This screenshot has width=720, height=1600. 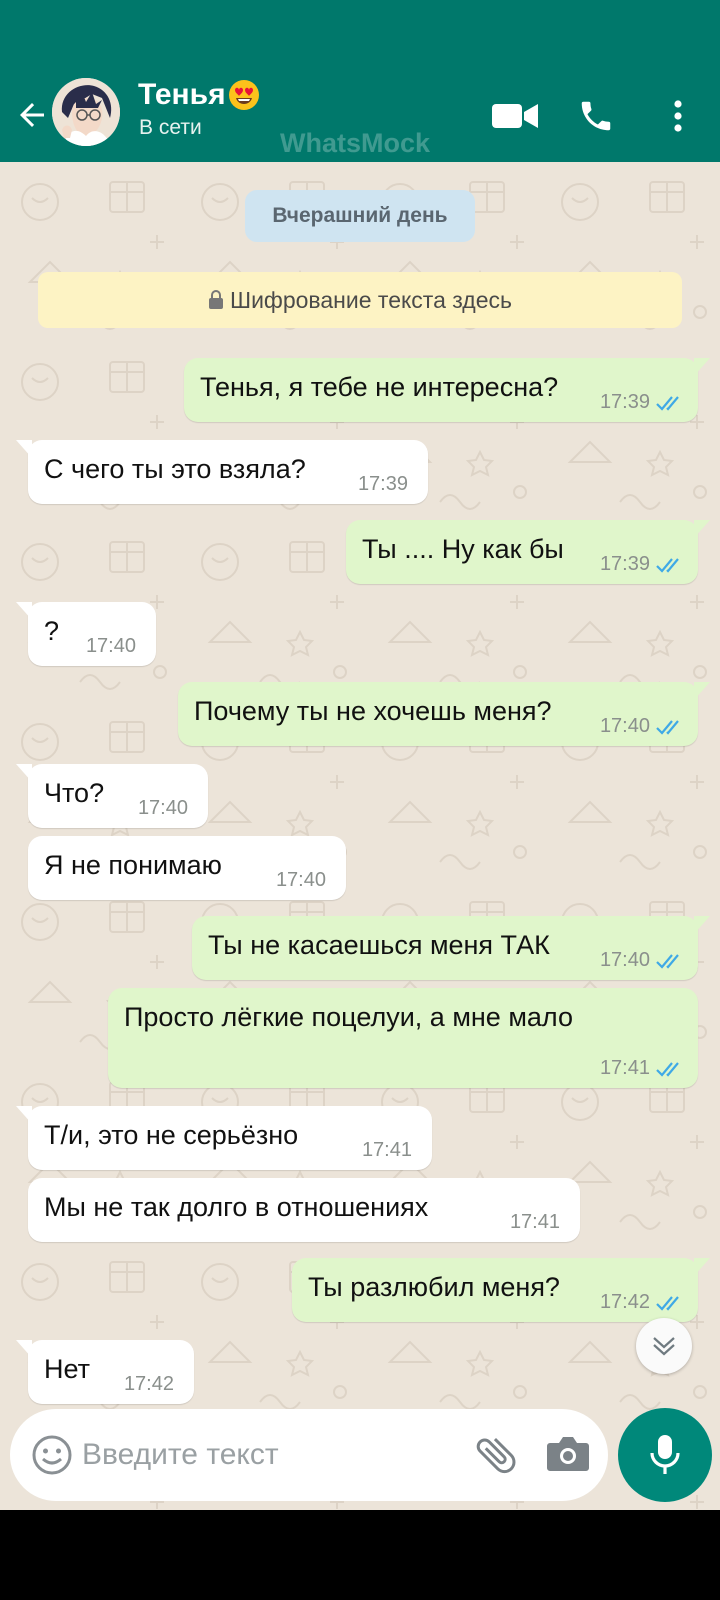 What do you see at coordinates (360, 35) in the screenshot?
I see `status-bar` at bounding box center [360, 35].